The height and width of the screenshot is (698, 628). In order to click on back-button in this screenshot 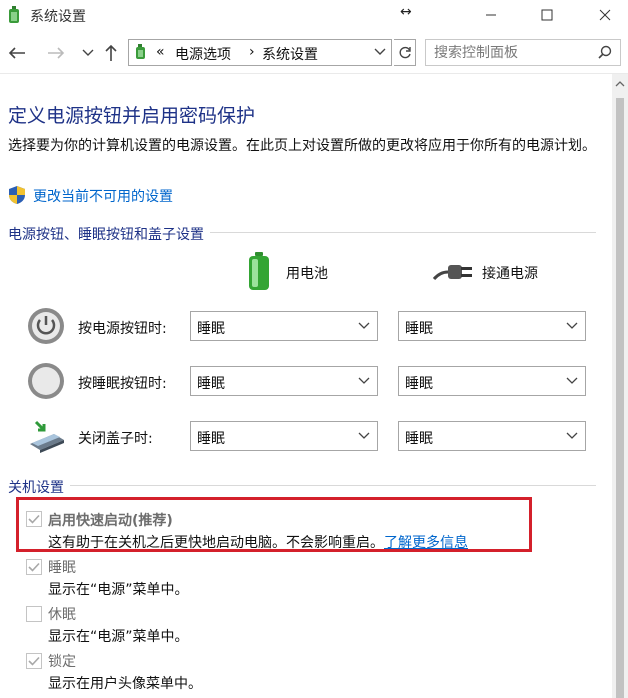, I will do `click(17, 53)`.